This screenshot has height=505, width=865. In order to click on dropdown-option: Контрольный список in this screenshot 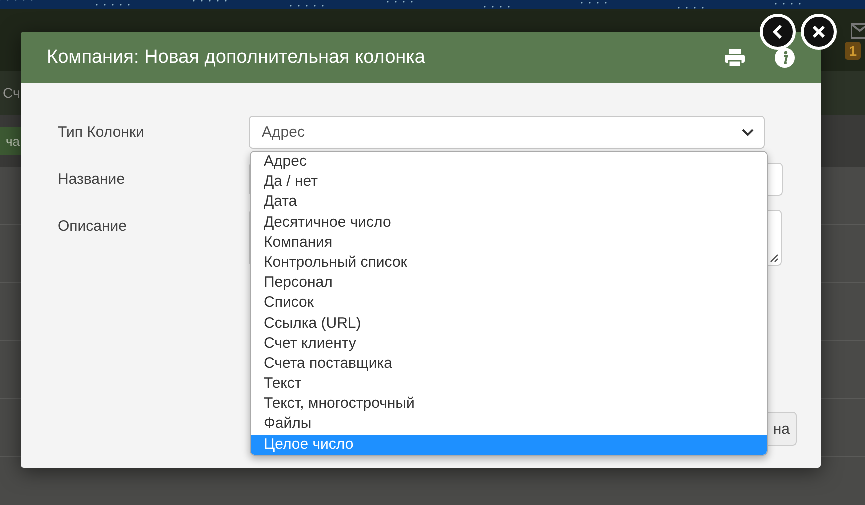, I will do `click(509, 263)`.